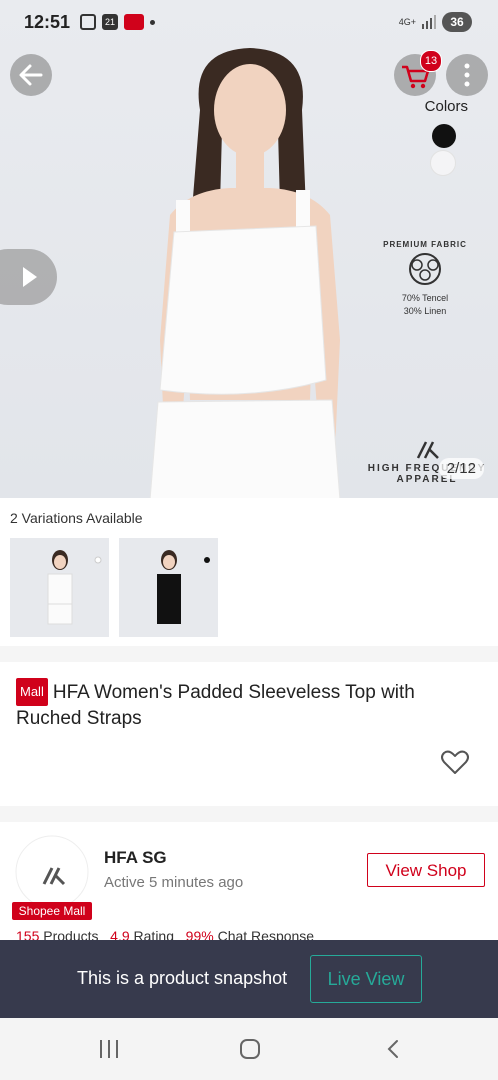 Image resolution: width=498 pixels, height=1080 pixels. I want to click on products-count: 155, so click(28, 934).